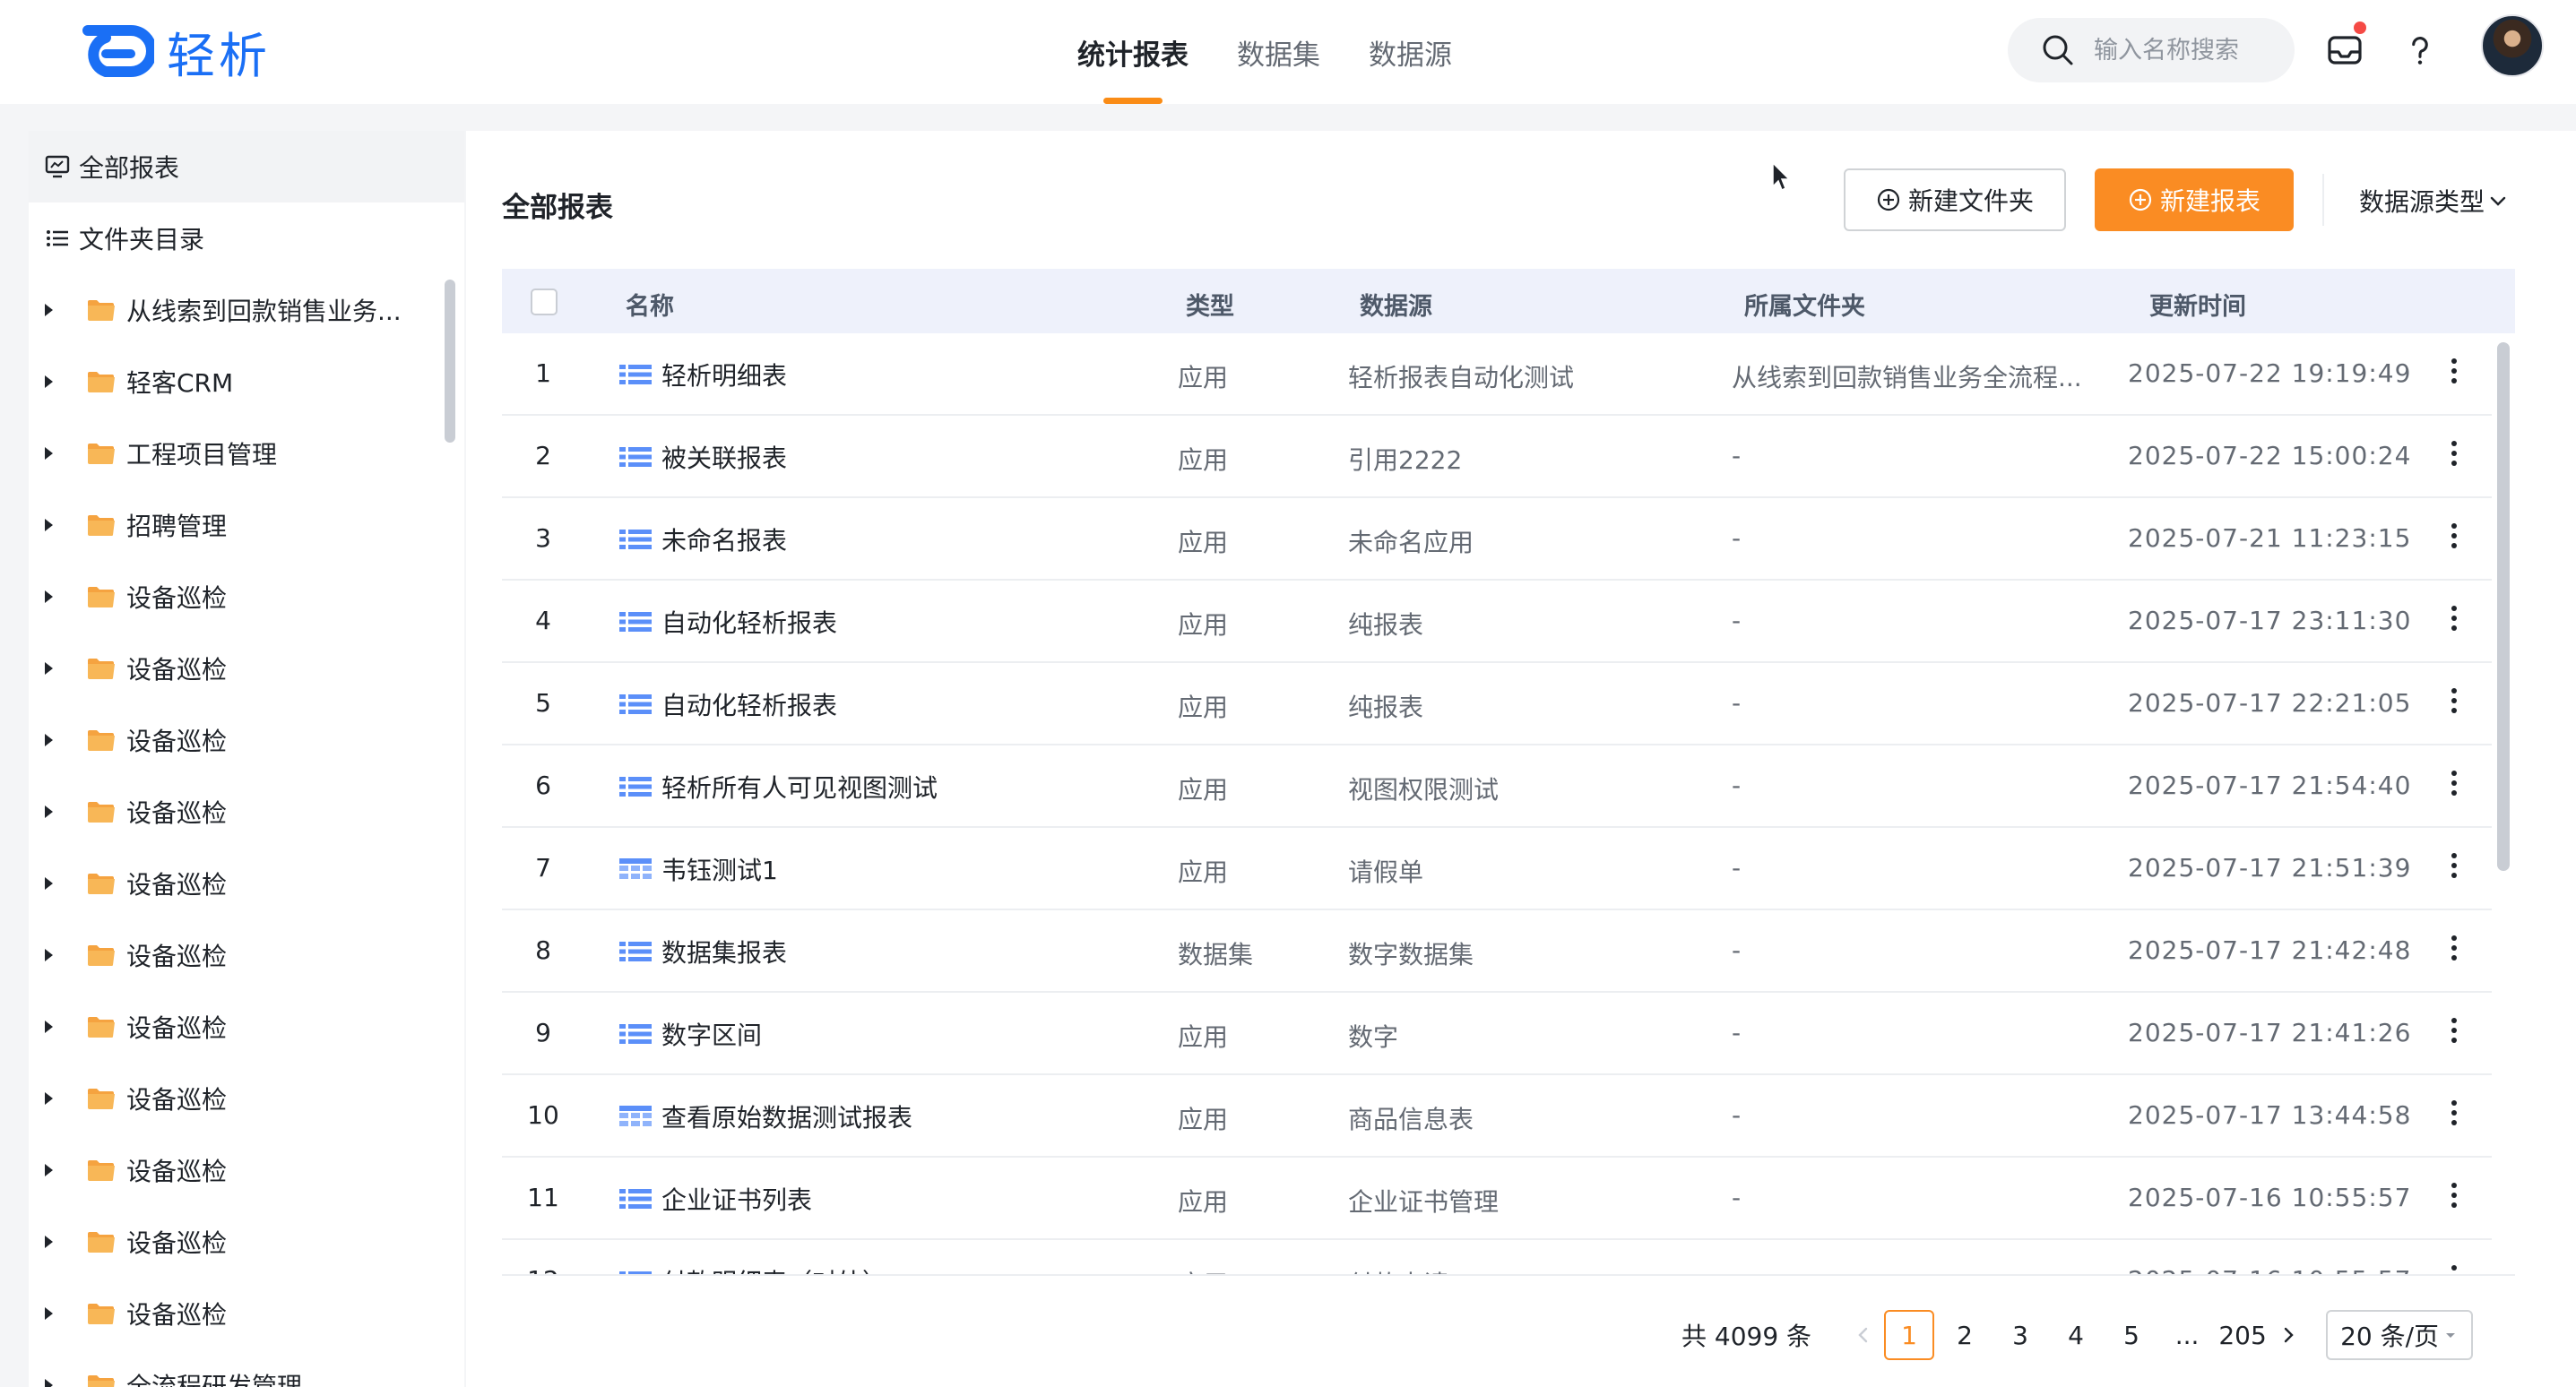 This screenshot has height=1387, width=2576. Describe the element at coordinates (1955, 199) in the screenshot. I see `new-folder-button: 新建文件夹` at that location.